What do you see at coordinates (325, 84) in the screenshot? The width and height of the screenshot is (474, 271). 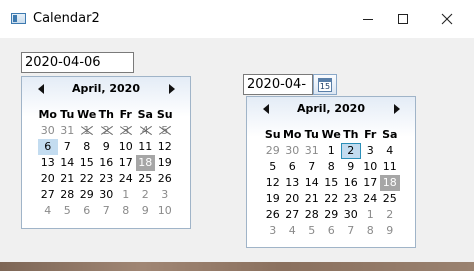 I see `calendar-dropdown-button: 15` at bounding box center [325, 84].